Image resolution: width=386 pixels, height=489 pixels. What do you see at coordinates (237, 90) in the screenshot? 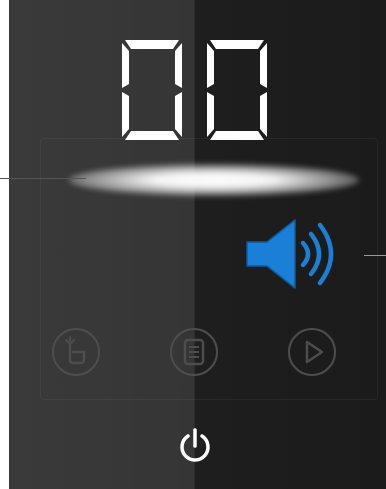
I see `digit-zero-right` at bounding box center [237, 90].